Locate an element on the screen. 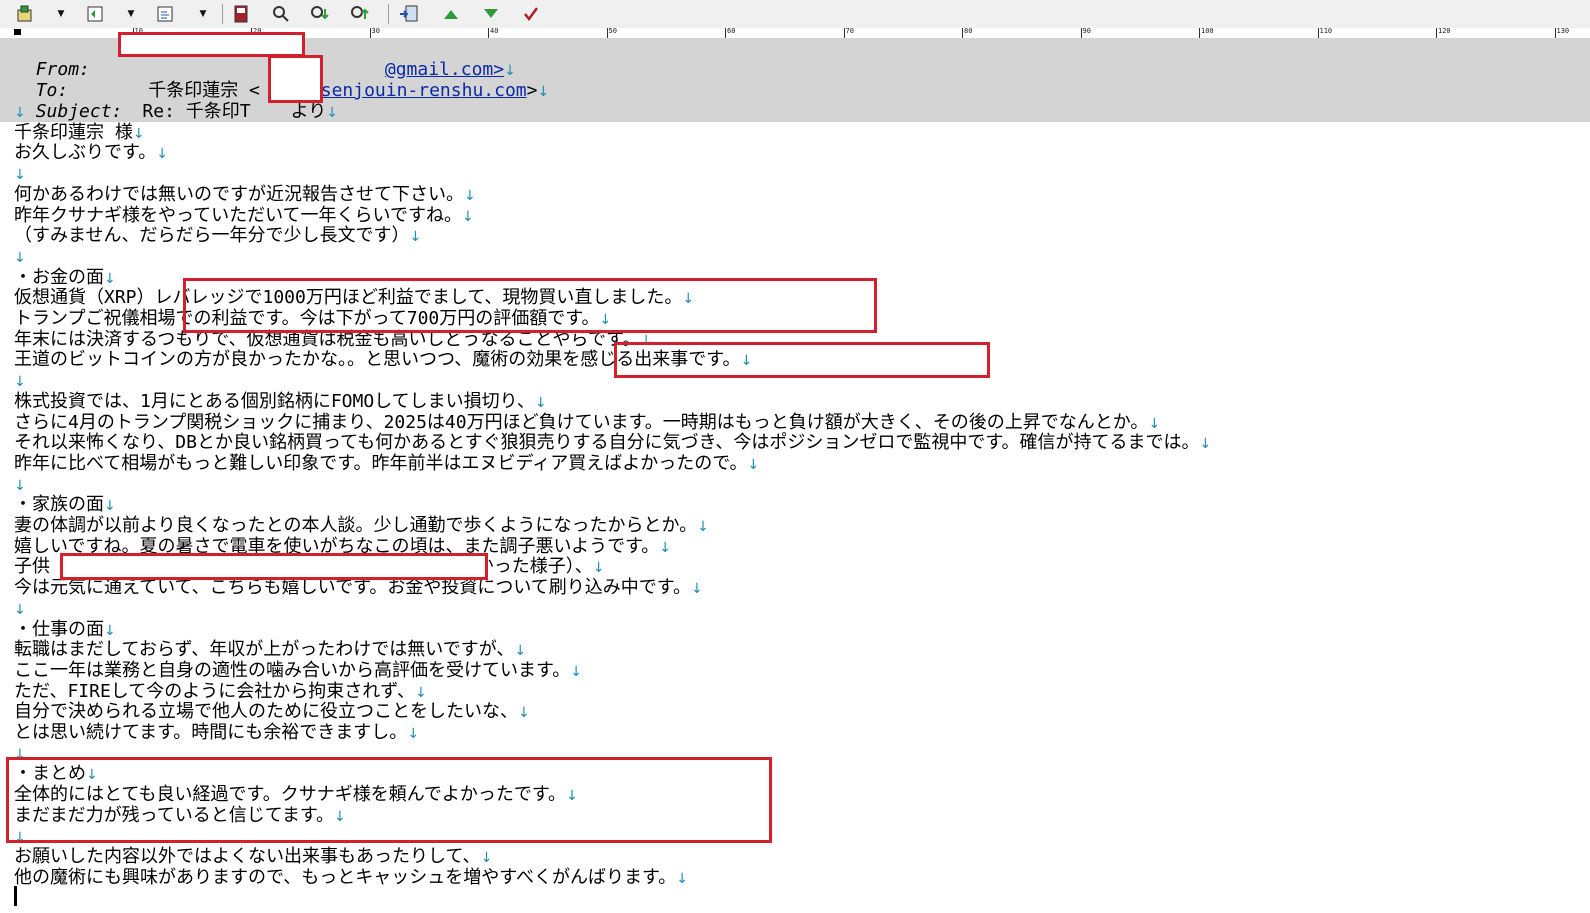 This screenshot has height=913, width=1590. body-line-text: お願いした内容以外ではよくない出来事もあったりして、 is located at coordinates (247, 857).